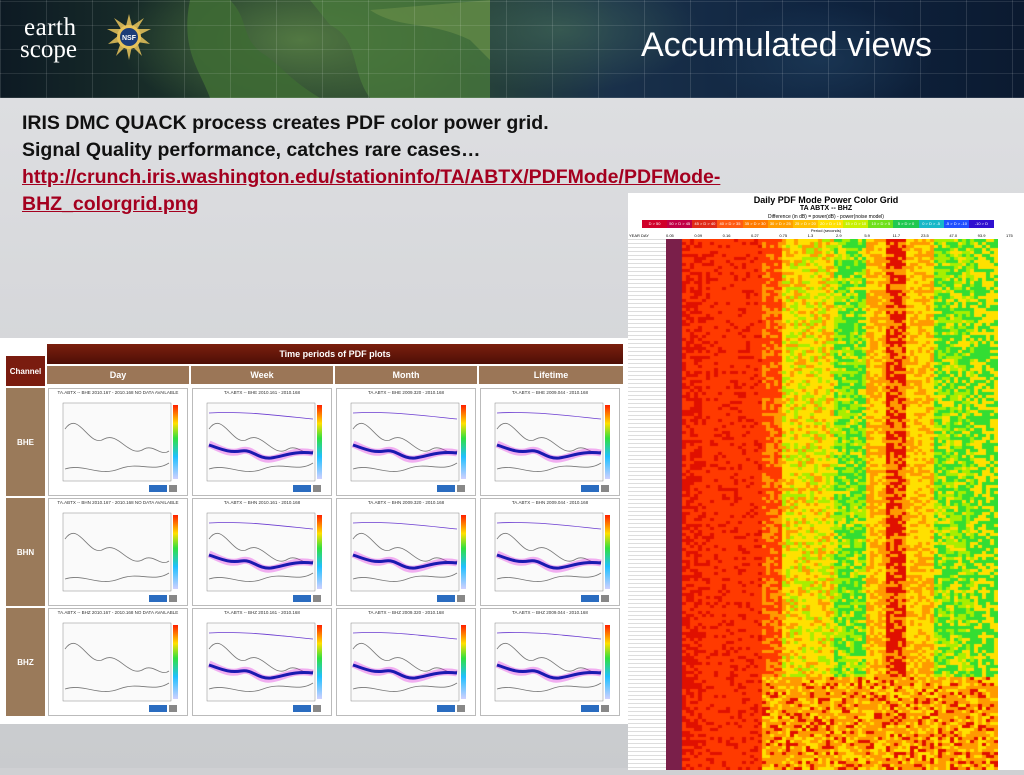 The width and height of the screenshot is (1024, 775). What do you see at coordinates (335, 354) in the screenshot?
I see `time-periods-header: Time periods of PDF plots` at bounding box center [335, 354].